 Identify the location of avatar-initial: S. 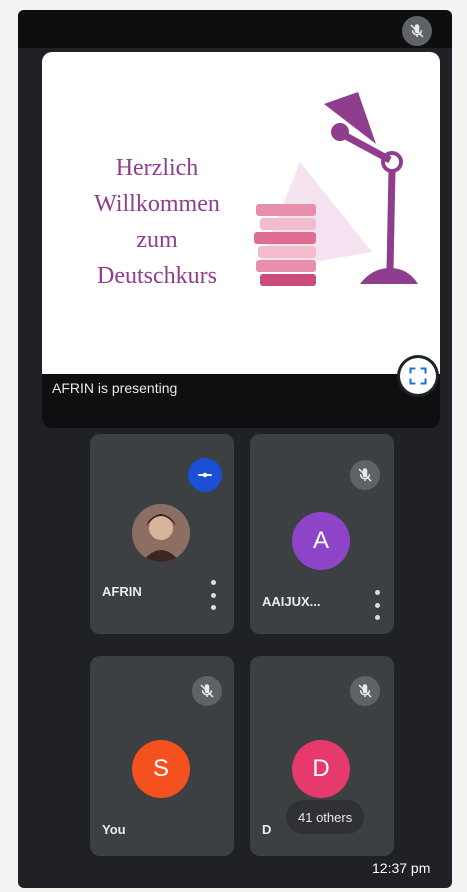
(161, 769).